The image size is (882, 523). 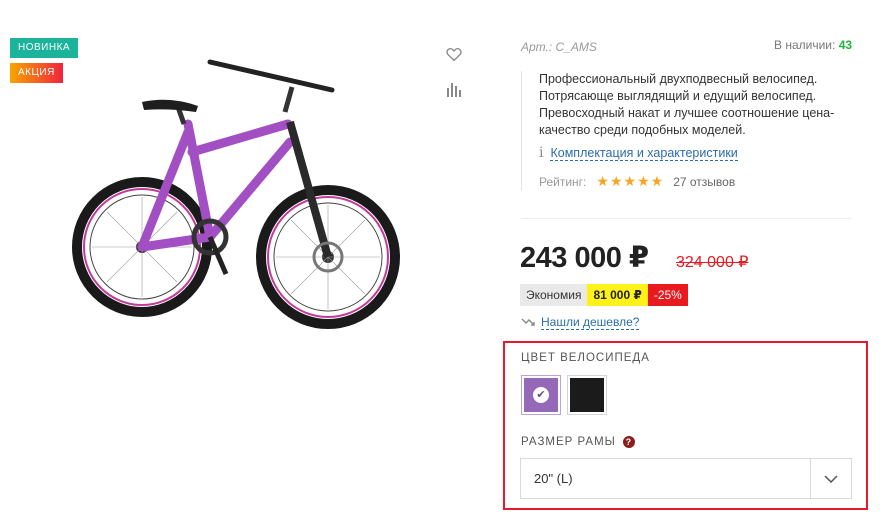 I want to click on product-article: Арт.: C_AMS, so click(x=559, y=47).